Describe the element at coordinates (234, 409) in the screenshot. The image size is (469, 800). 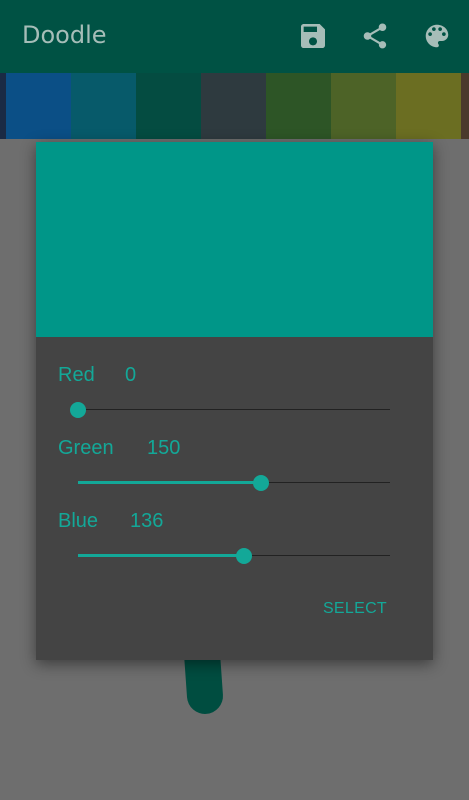
I see `red-slider-track` at that location.